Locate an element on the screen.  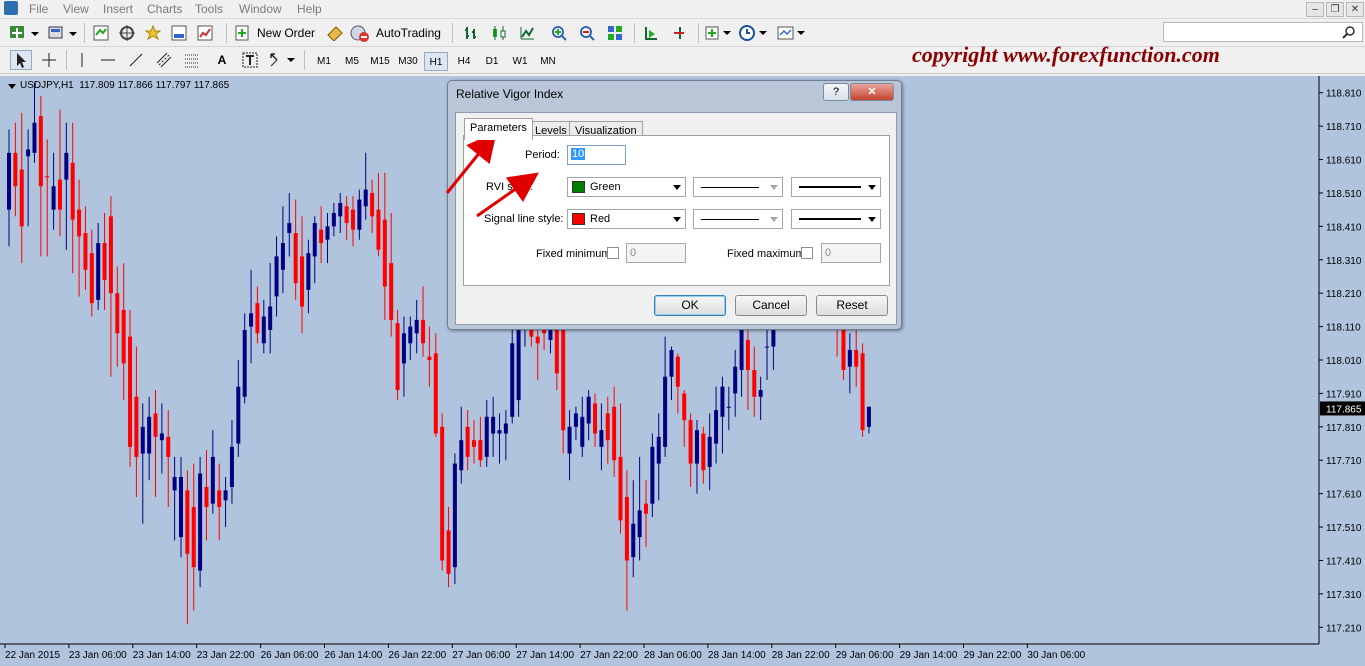
trendline-icon is located at coordinates (136, 60).